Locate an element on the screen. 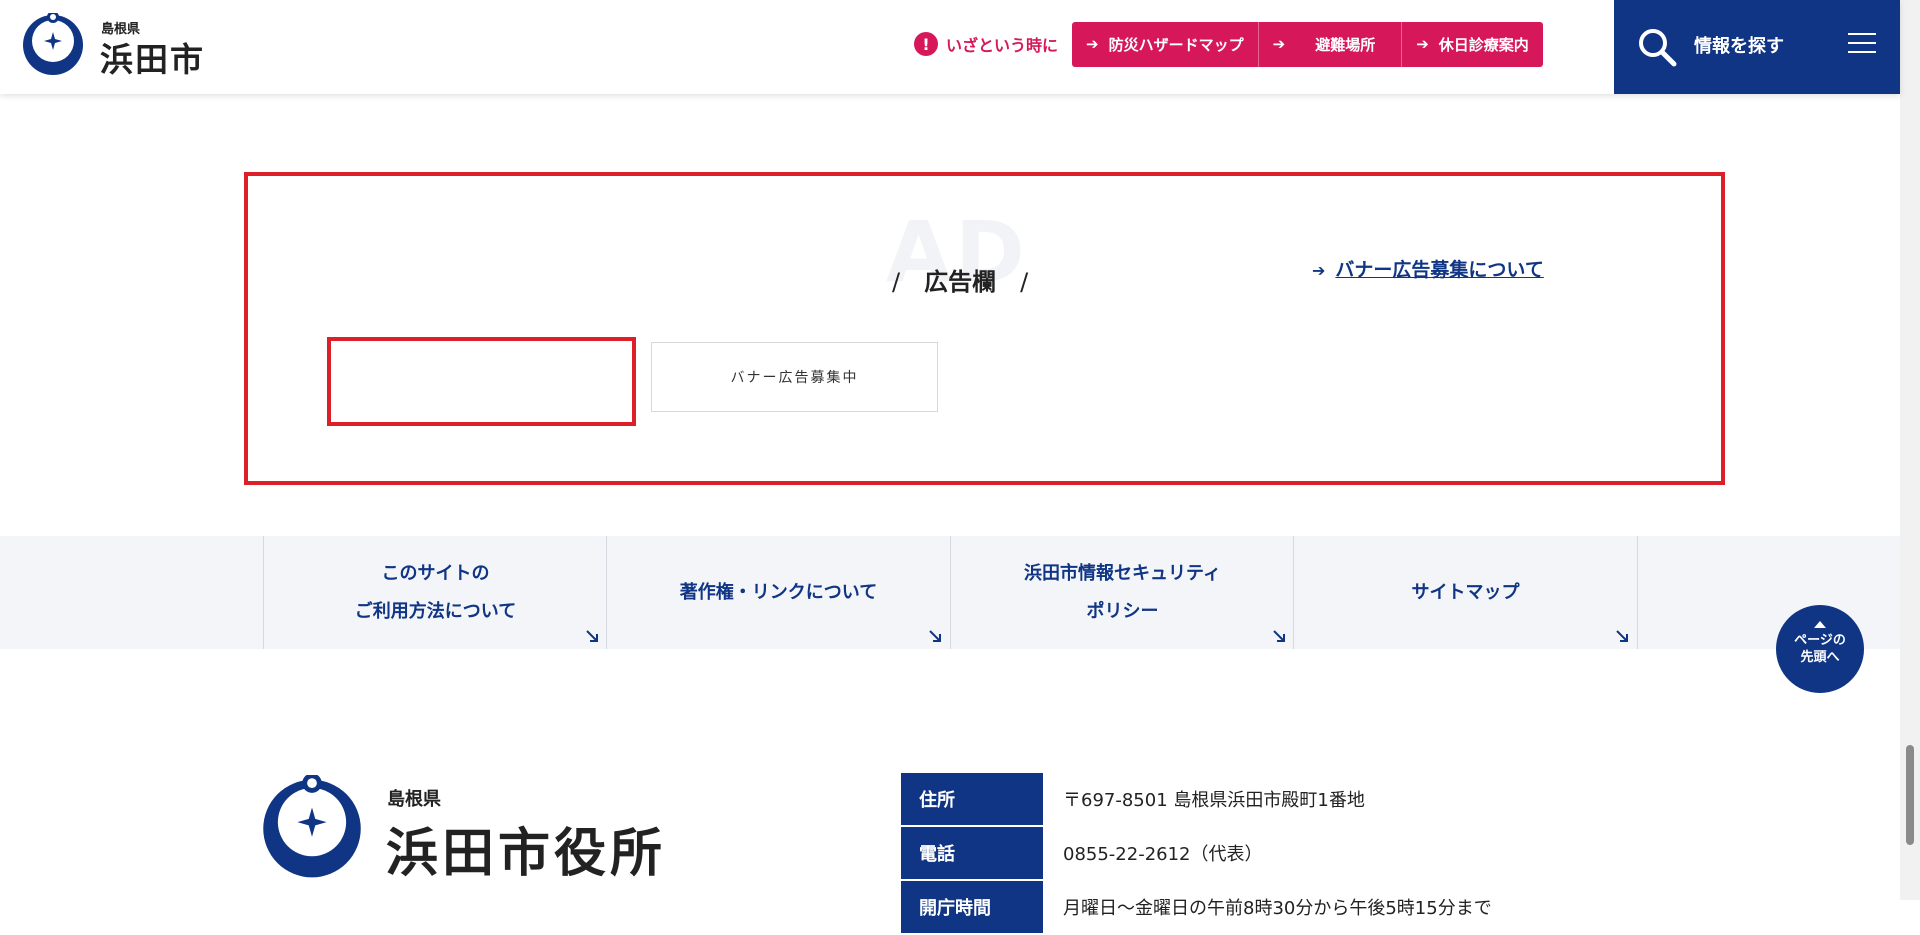 The width and height of the screenshot is (1920, 935). page-top-button: ページの 先頭へ is located at coordinates (1820, 649).